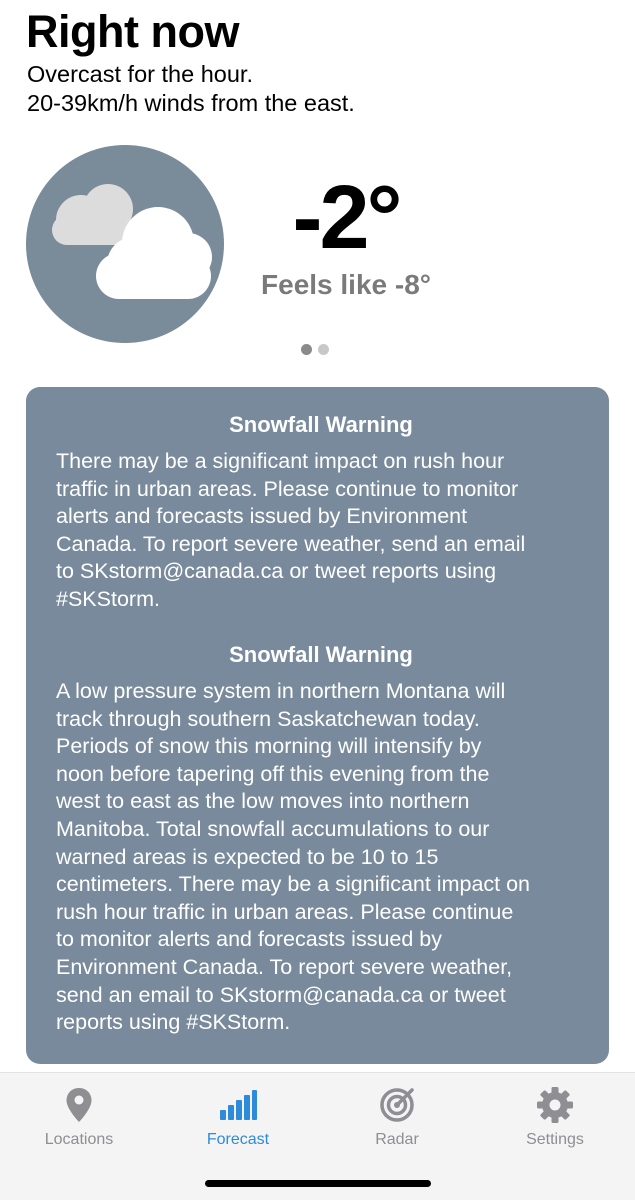 This screenshot has height=1200, width=635. Describe the element at coordinates (397, 1139) in the screenshot. I see `tab-label: Radar` at that location.